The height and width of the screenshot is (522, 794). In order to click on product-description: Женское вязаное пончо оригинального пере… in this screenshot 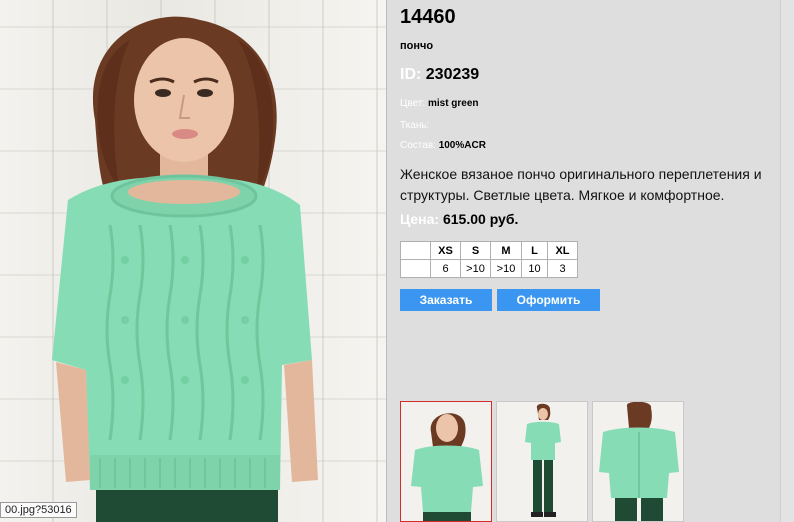, I will do `click(581, 184)`.